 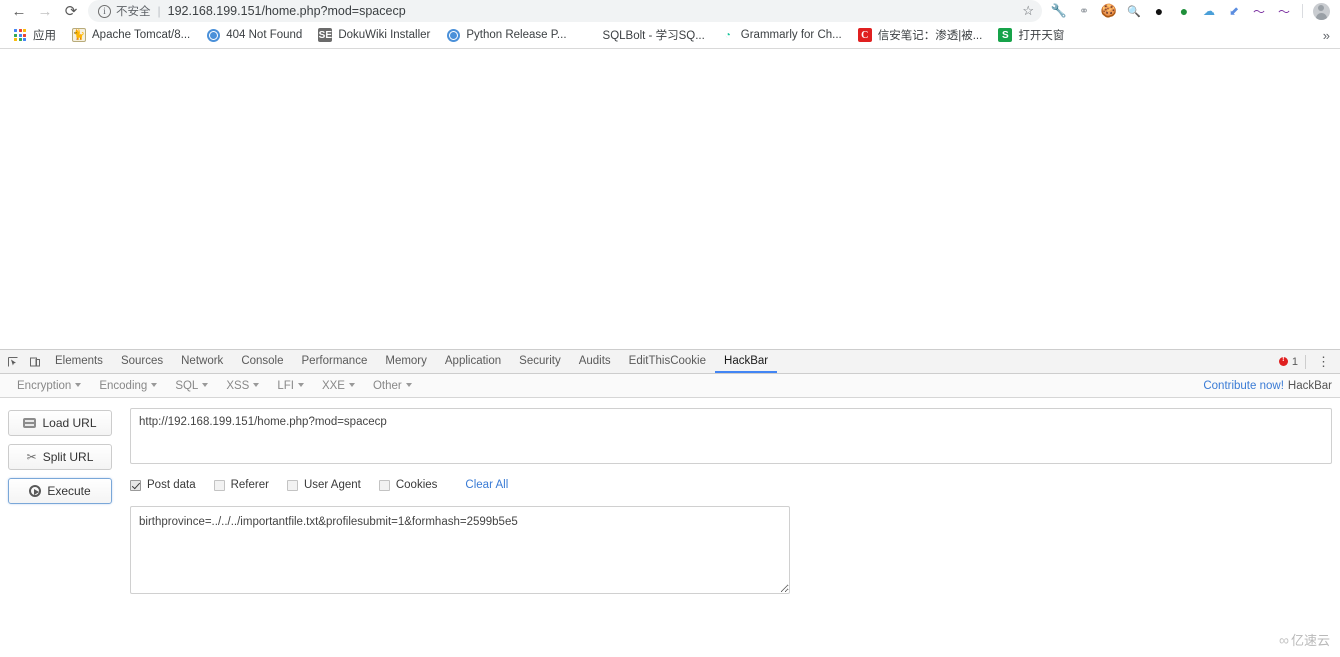 What do you see at coordinates (142, 361) in the screenshot?
I see `tab-sources: Sources` at bounding box center [142, 361].